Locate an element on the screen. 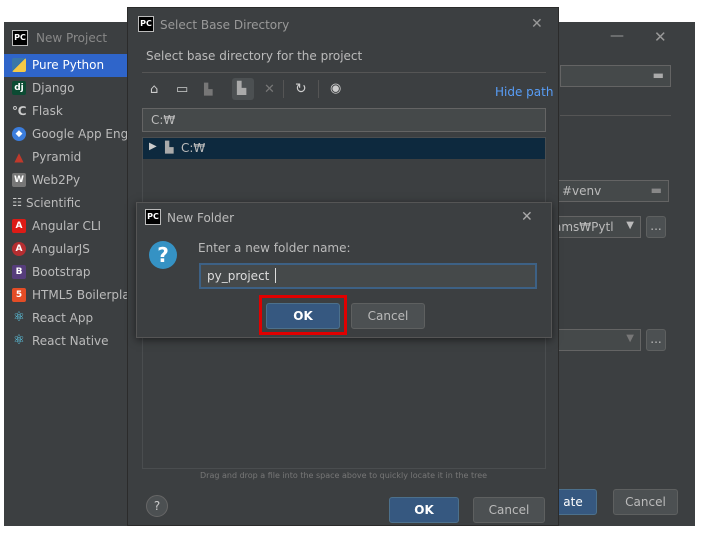 The height and width of the screenshot is (542, 703). sidebar-item-label: React Native is located at coordinates (70, 341).